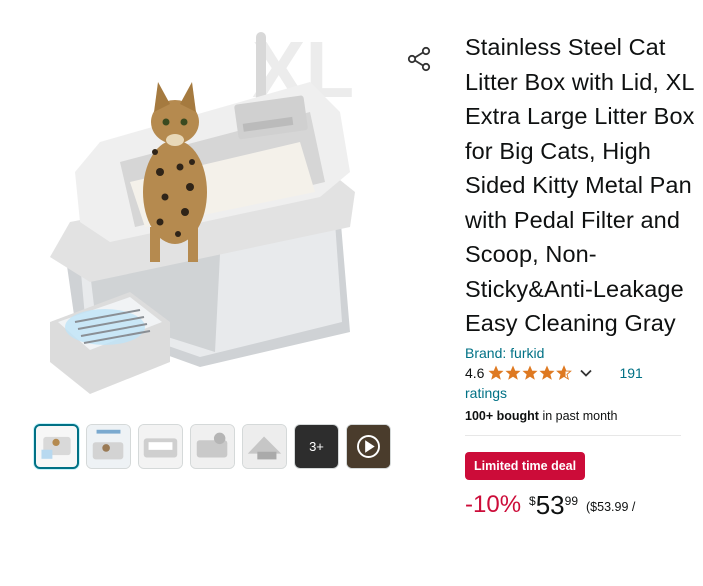 The image size is (703, 586). Describe the element at coordinates (493, 504) in the screenshot. I see `discount-percent: -10%` at that location.